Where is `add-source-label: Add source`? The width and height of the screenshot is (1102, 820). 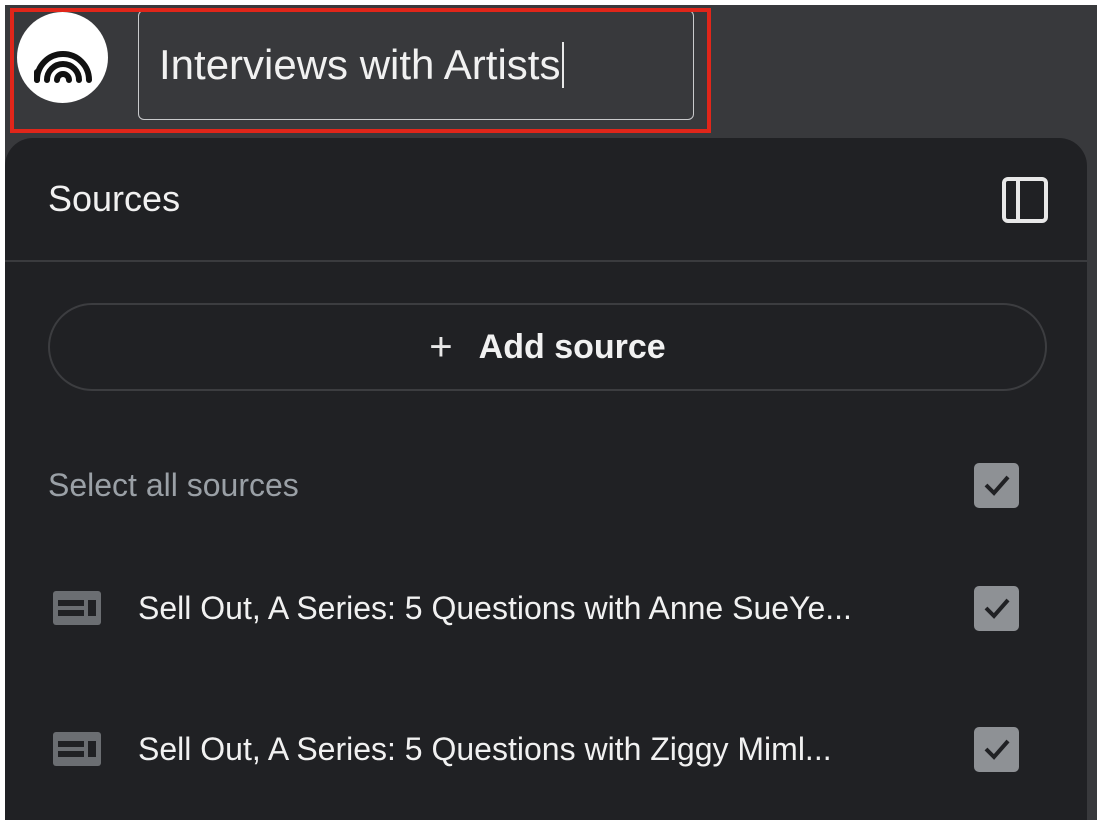
add-source-label: Add source is located at coordinates (572, 346).